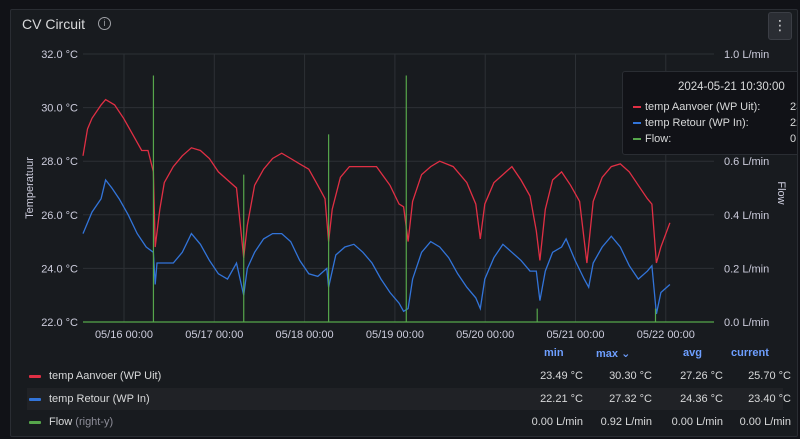 The image size is (800, 439). I want to click on tooltip-series-value: 23, so click(793, 107).